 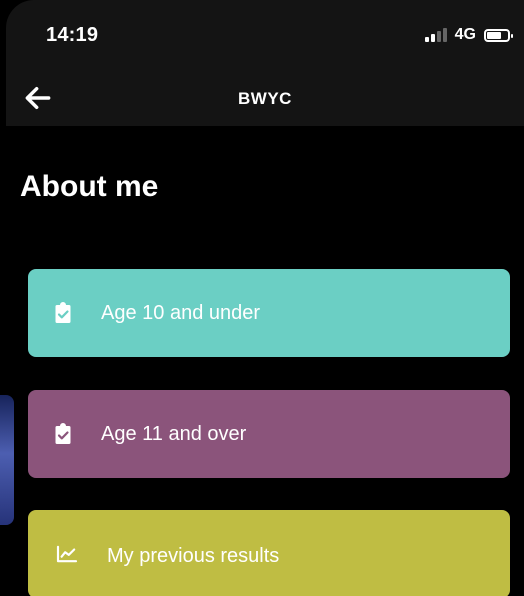 What do you see at coordinates (265, 36) in the screenshot?
I see `status-bar: 14:19 4G` at bounding box center [265, 36].